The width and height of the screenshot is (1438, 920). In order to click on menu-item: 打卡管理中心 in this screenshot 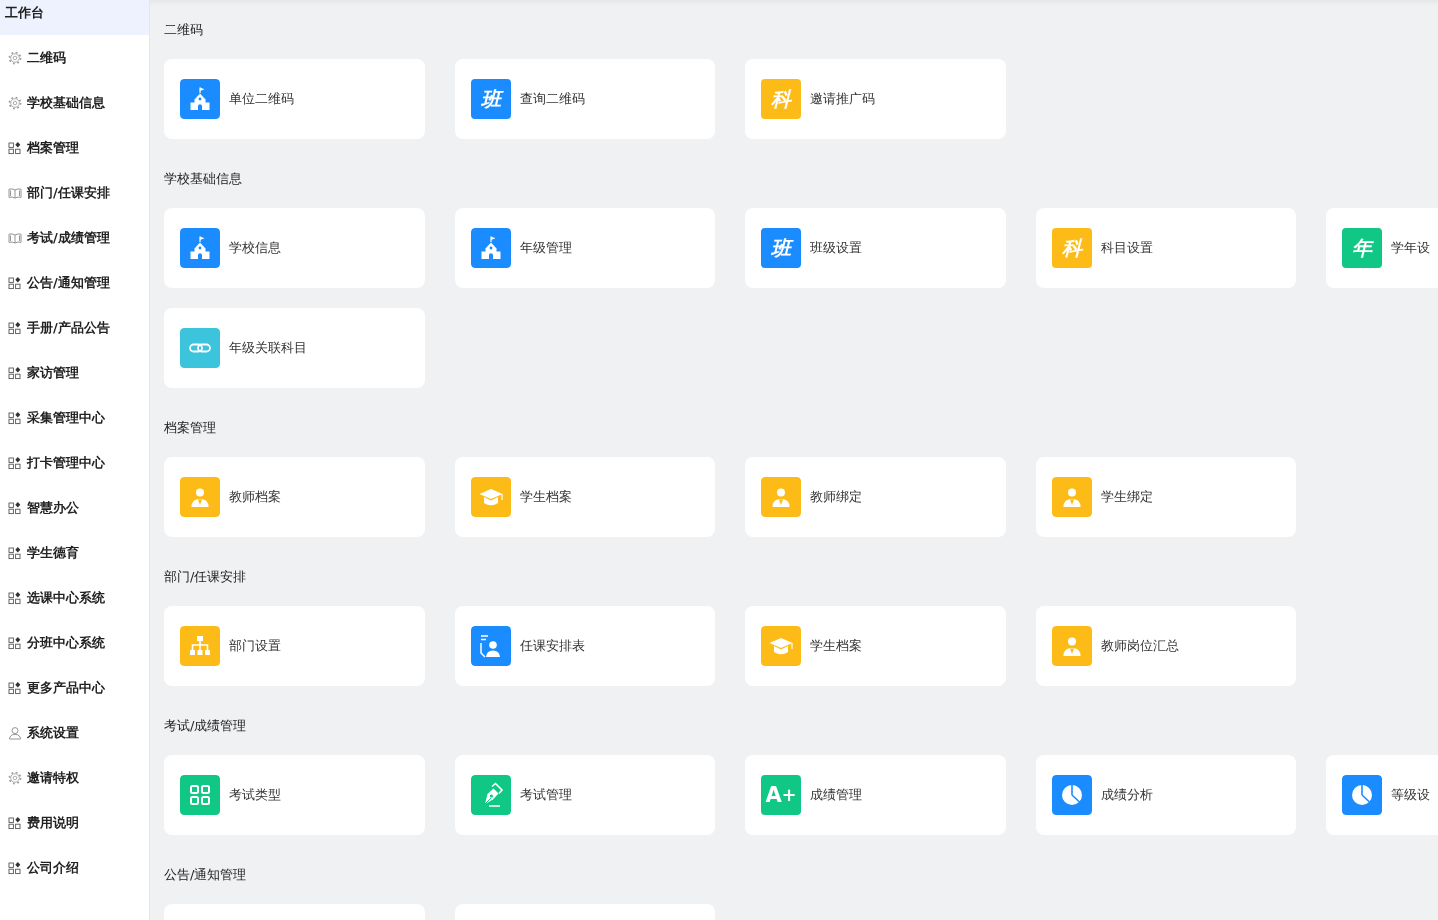, I will do `click(74, 462)`.